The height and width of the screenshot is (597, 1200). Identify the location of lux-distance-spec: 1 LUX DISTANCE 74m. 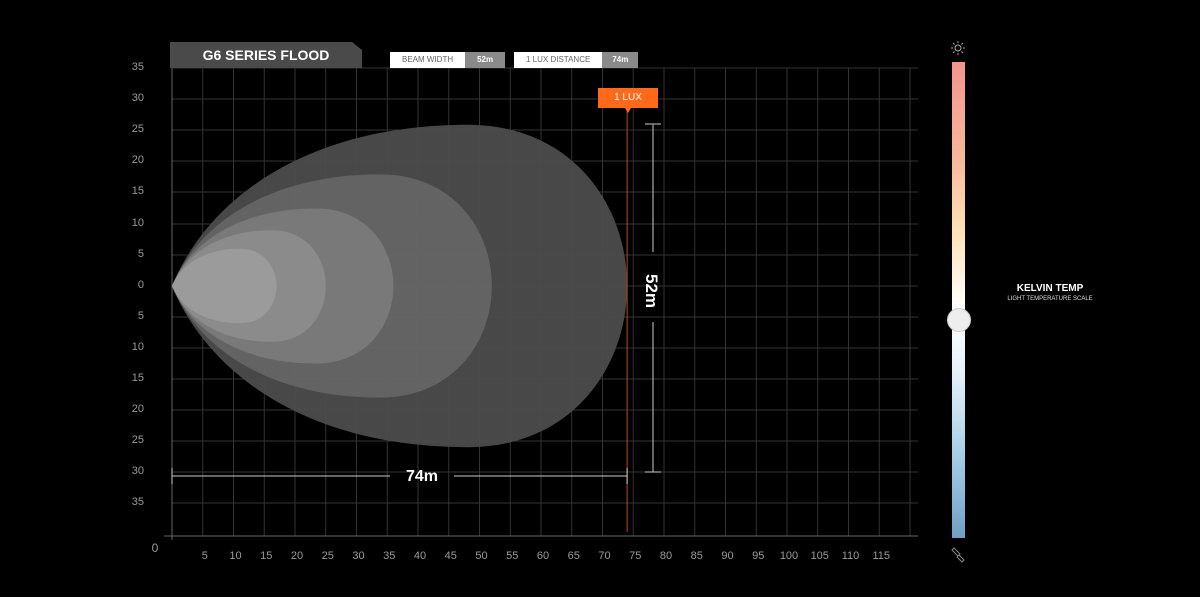
(576, 60).